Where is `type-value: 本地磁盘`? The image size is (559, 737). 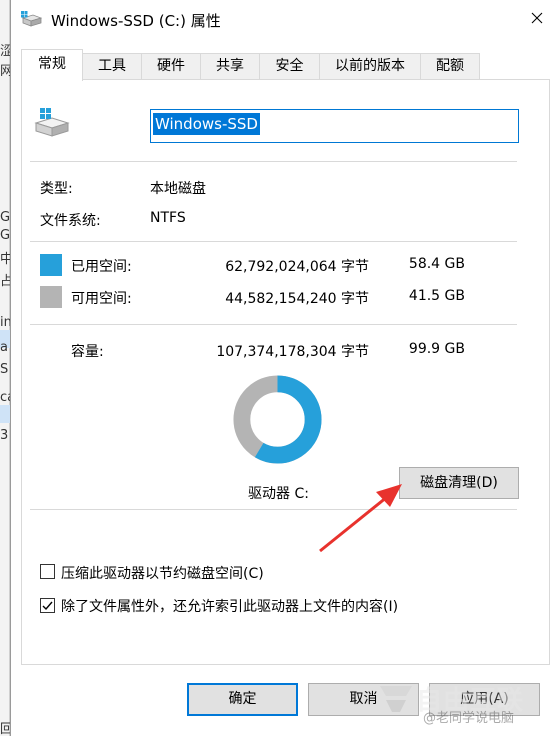 type-value: 本地磁盘 is located at coordinates (178, 189).